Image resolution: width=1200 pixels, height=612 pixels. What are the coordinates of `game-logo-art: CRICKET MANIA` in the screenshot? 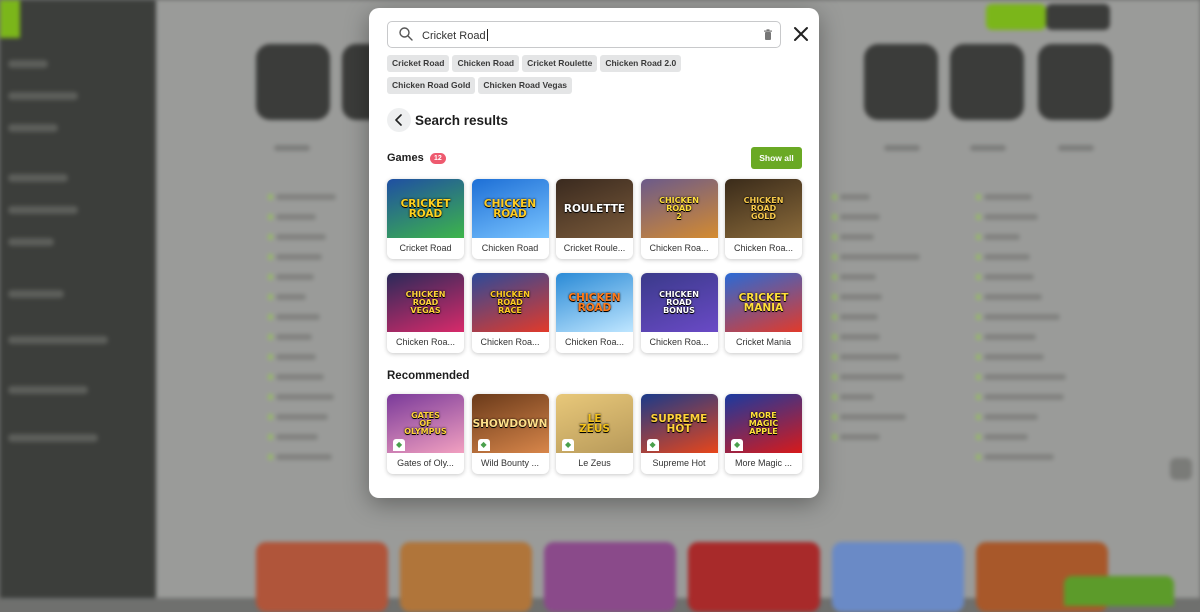 It's located at (763, 302).